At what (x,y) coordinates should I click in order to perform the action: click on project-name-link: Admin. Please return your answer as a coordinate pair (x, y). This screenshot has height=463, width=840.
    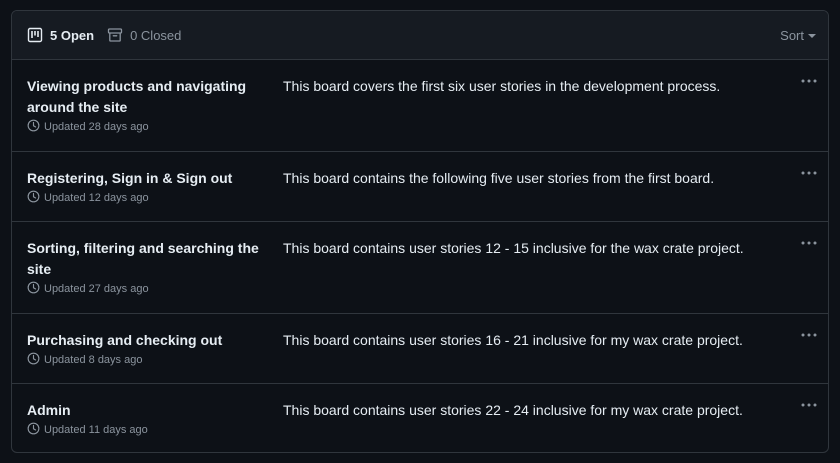
    Looking at the image, I should click on (147, 410).